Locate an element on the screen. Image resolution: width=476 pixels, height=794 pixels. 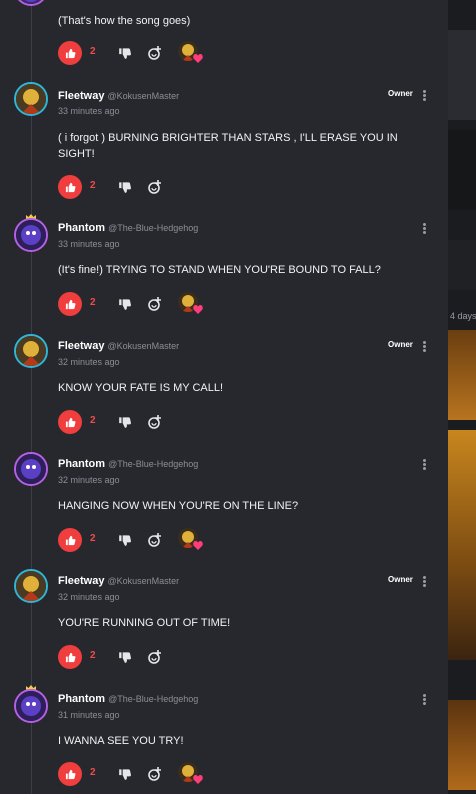
comment-text: (That's how the song goes) is located at coordinates (124, 21).